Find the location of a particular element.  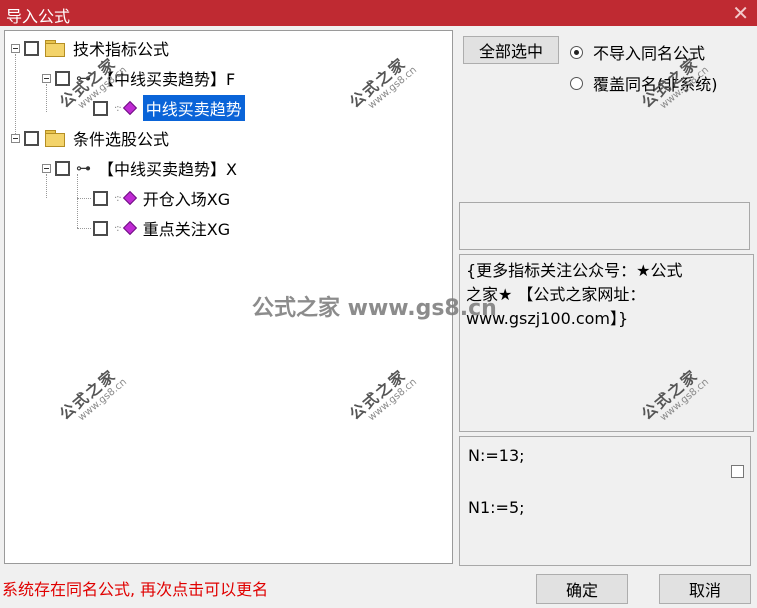

ok-button: 确定 is located at coordinates (582, 589).